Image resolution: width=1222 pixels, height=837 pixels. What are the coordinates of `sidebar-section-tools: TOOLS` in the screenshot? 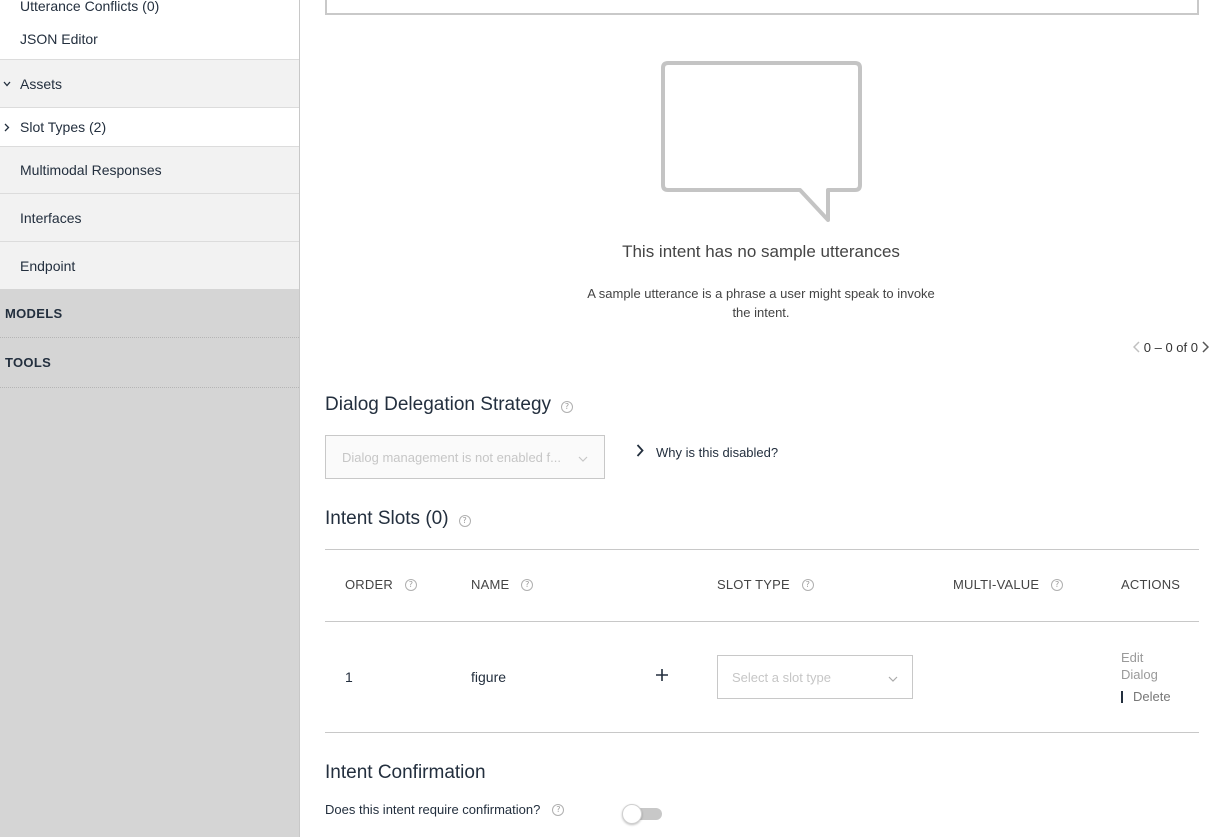 It's located at (149, 362).